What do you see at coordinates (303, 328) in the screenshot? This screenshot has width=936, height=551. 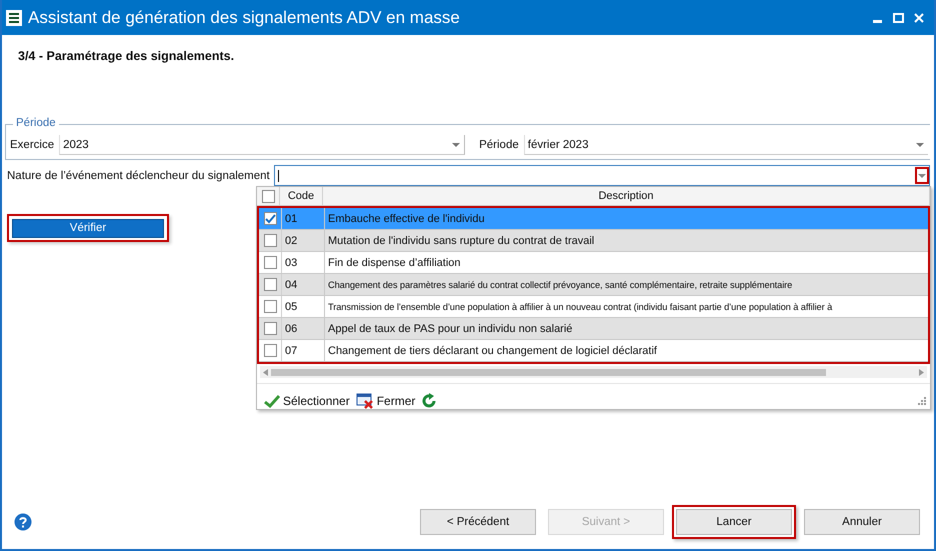 I see `table-cell: 06` at bounding box center [303, 328].